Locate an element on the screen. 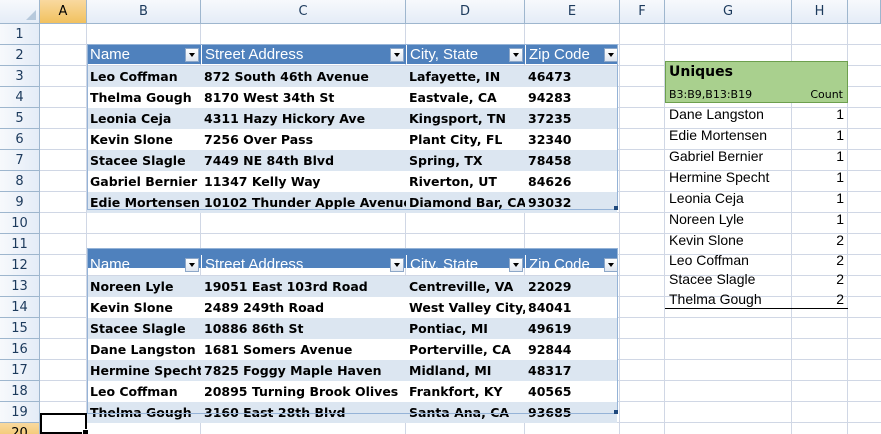 This screenshot has height=434, width=881. column-header-h: H is located at coordinates (820, 12).